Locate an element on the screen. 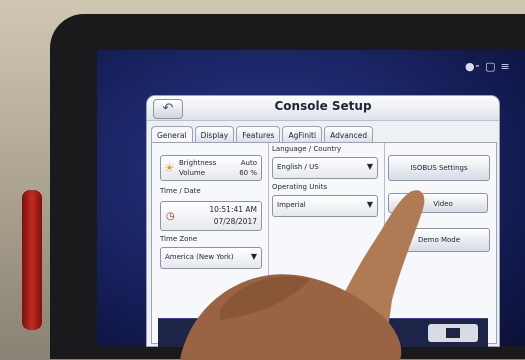 The image size is (525, 360). dialog-title: Console Setup is located at coordinates (323, 106).